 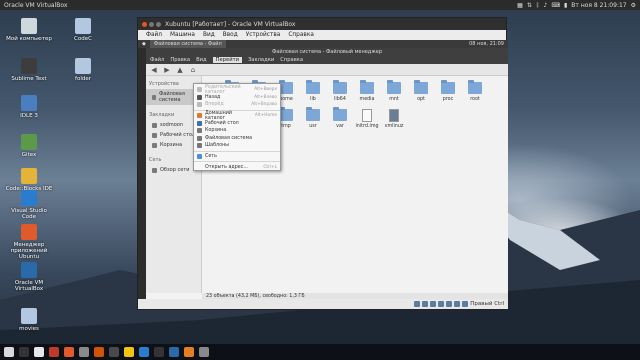 What do you see at coordinates (29, 242) in the screenshot?
I see `desktop-icon-app-manager: Менеджер приложений Ubuntu` at bounding box center [29, 242].